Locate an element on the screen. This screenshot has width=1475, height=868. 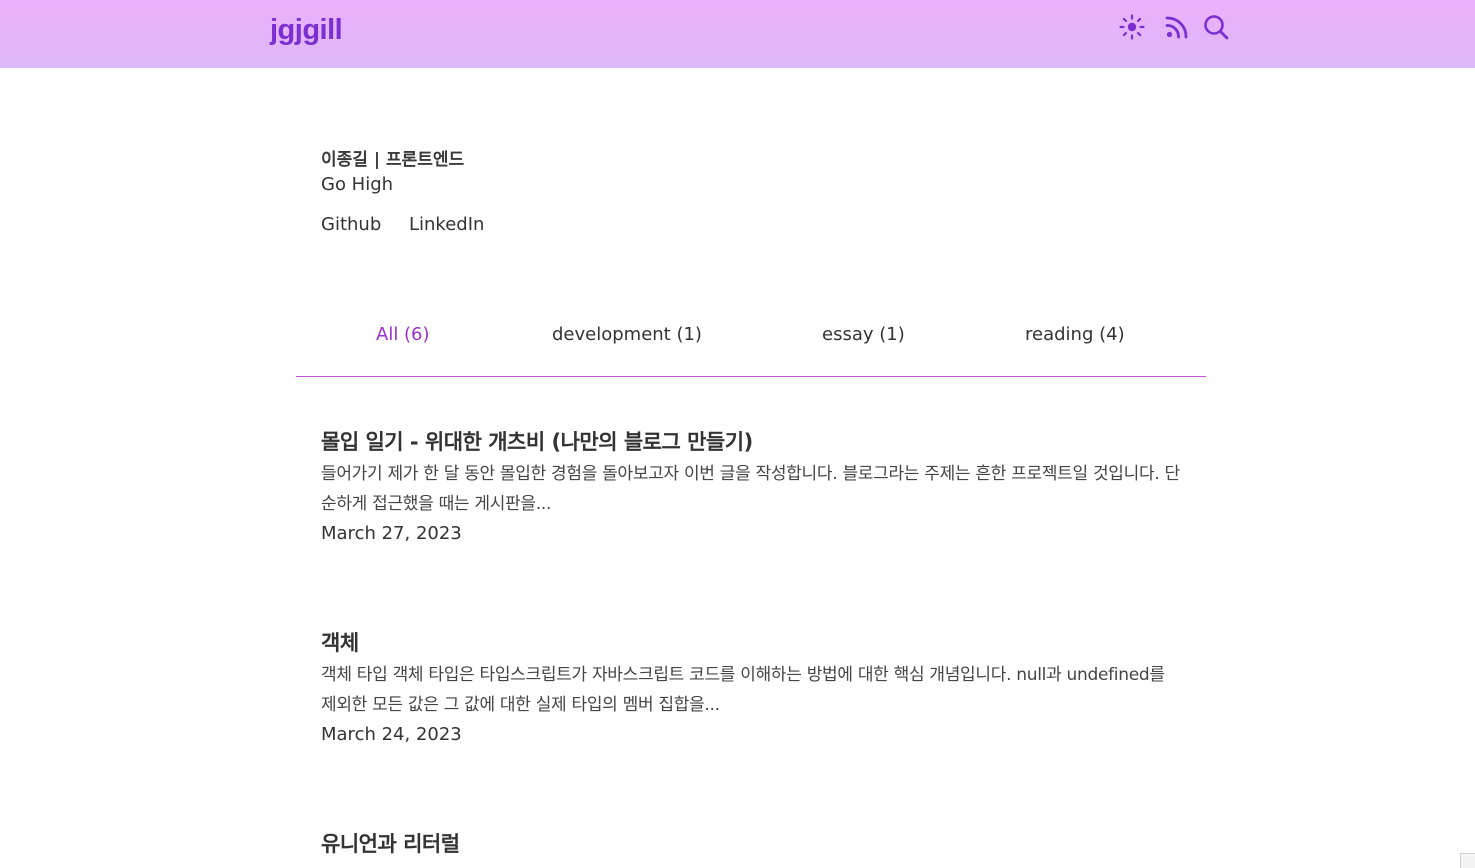
search-icon is located at coordinates (1216, 27).